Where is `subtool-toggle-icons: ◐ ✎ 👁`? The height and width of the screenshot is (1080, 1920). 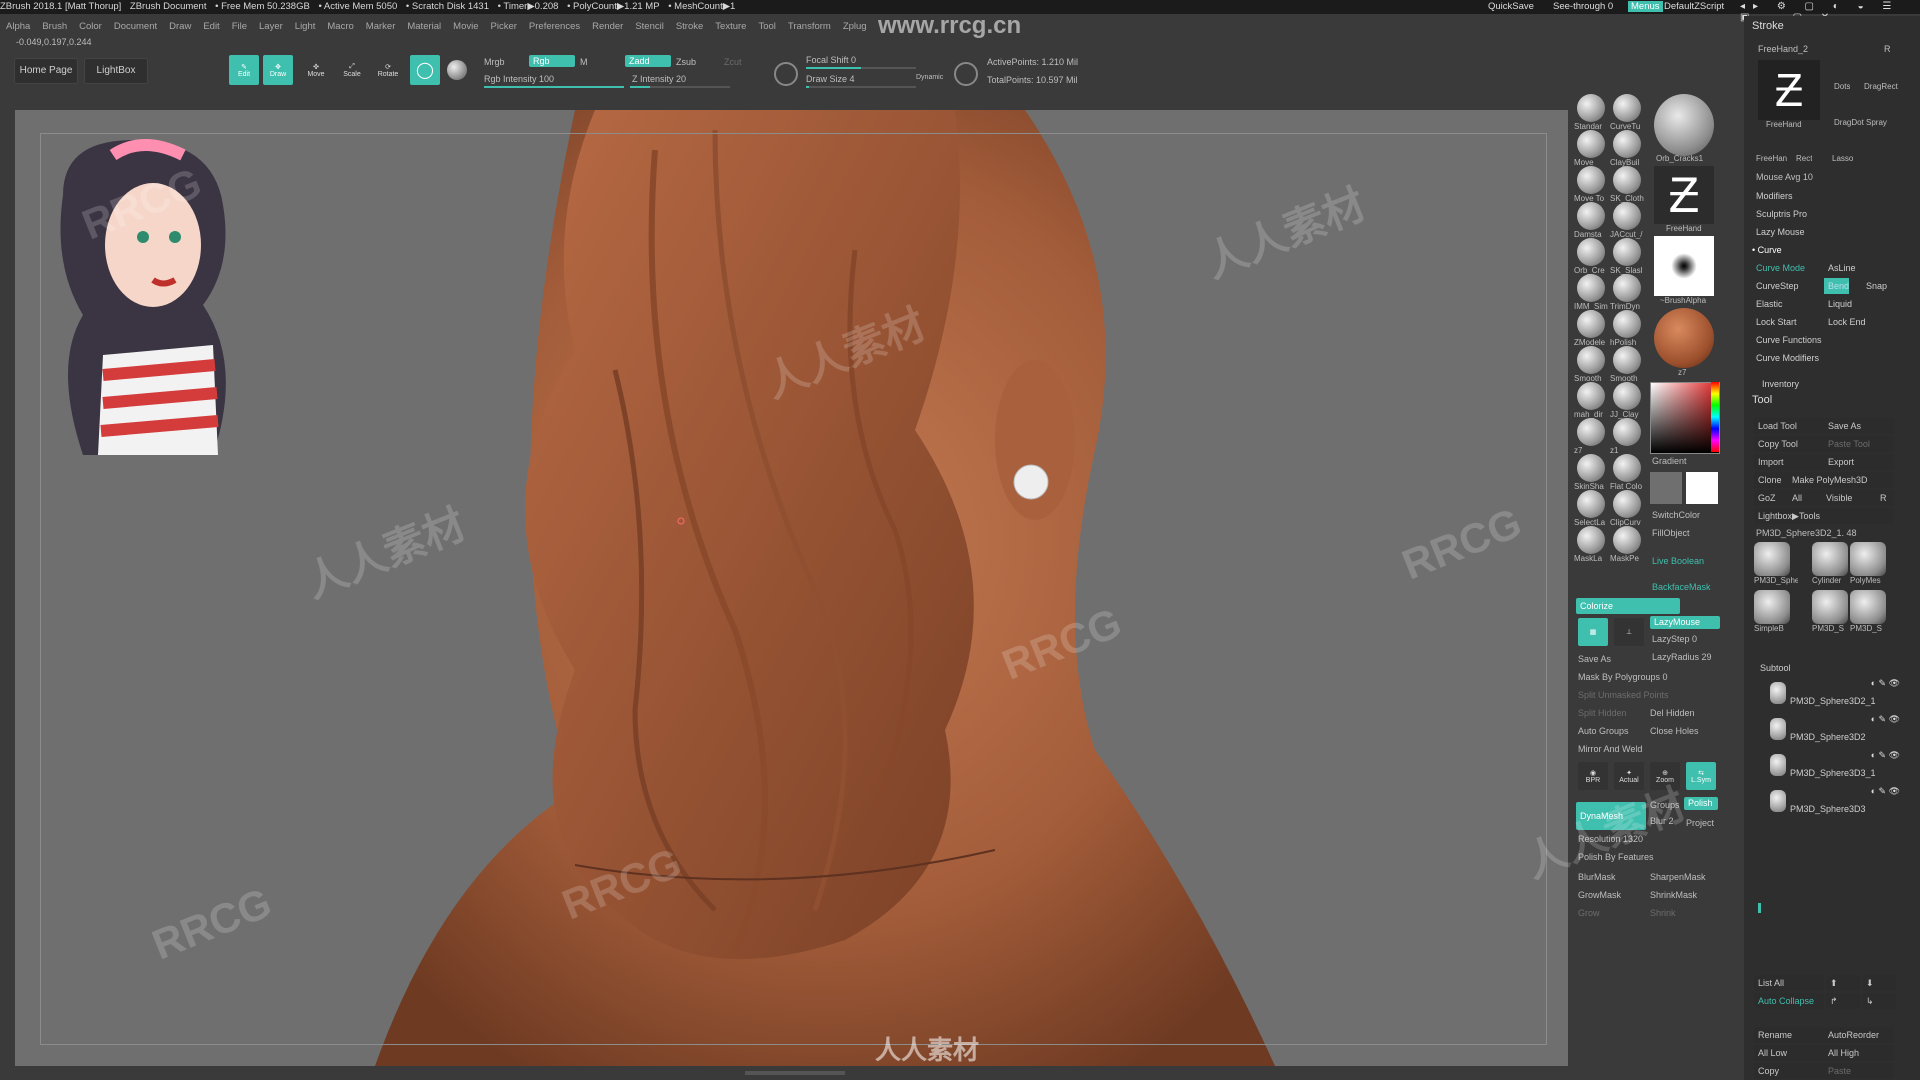 subtool-toggle-icons: ◐ ✎ 👁 is located at coordinates (1885, 791).